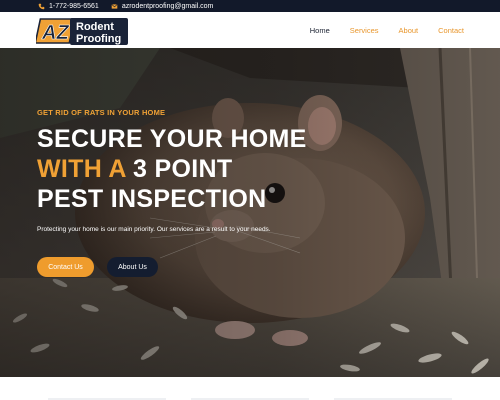  I want to click on headline-accent: WITH A, so click(81, 169).